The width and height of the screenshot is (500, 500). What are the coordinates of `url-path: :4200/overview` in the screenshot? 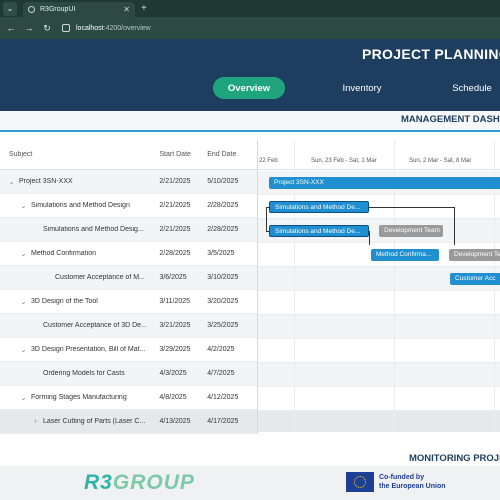 It's located at (127, 28).